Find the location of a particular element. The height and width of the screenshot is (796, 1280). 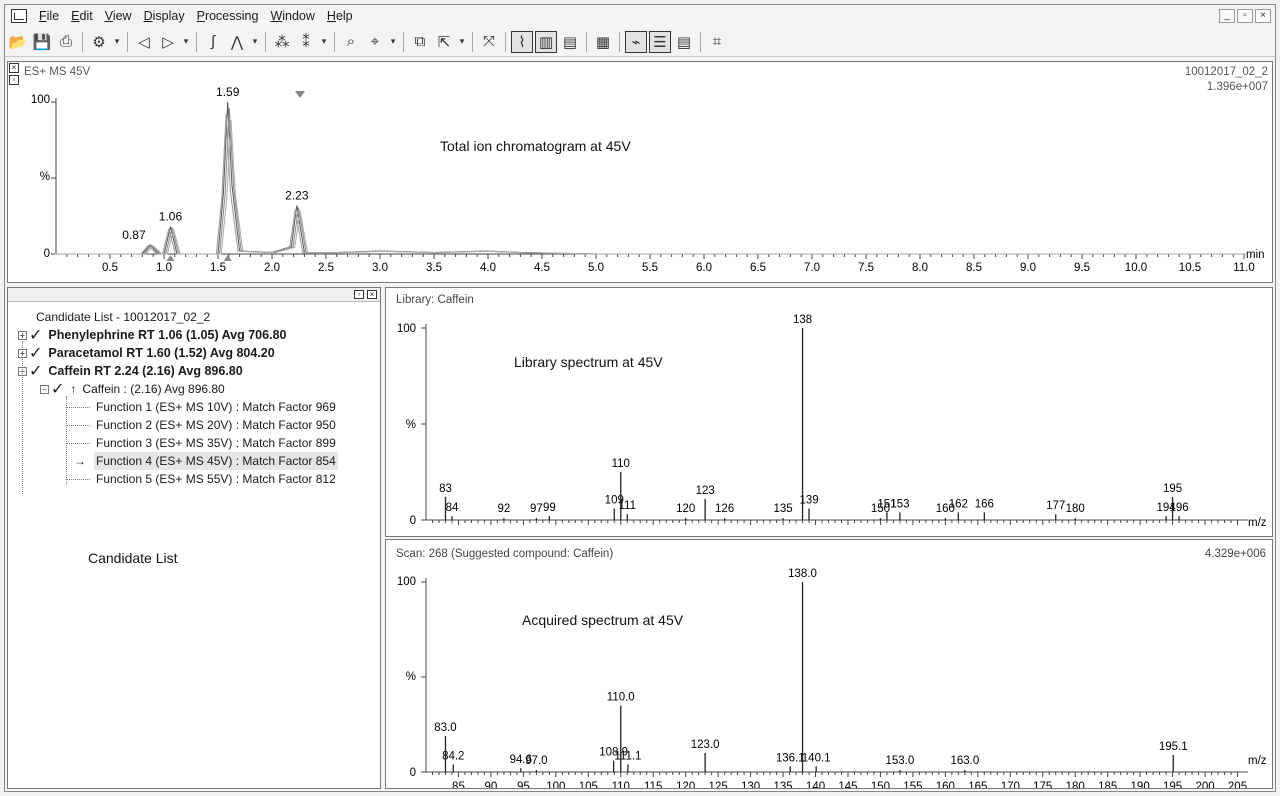

export-dropdown-icon: ▾ is located at coordinates (462, 41).